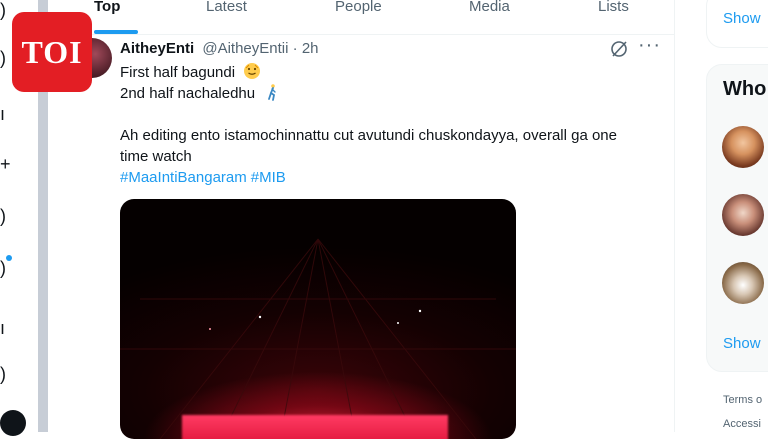  I want to click on hashtag-maaintibangaram: #MaaIntiBangaram, so click(183, 177).